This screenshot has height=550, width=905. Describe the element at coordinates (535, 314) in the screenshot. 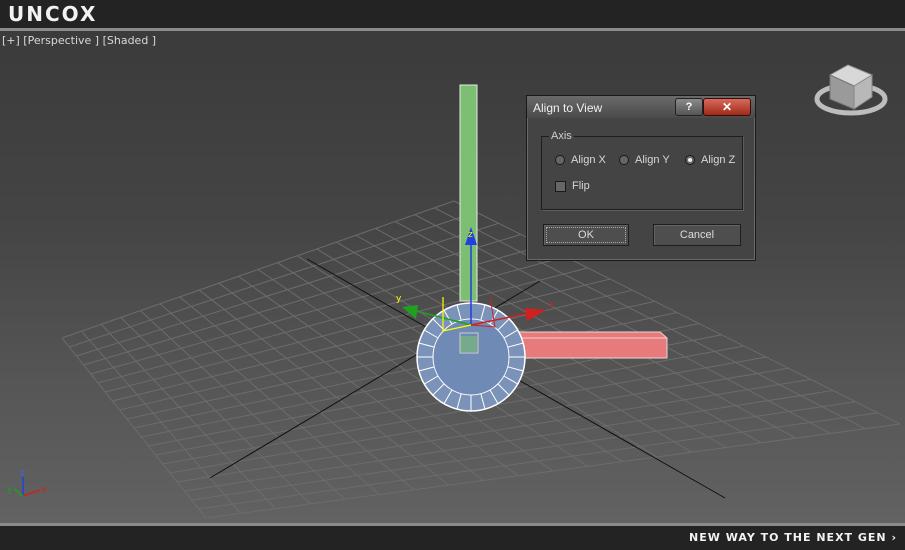

I see `gizmo-x-arrow` at that location.